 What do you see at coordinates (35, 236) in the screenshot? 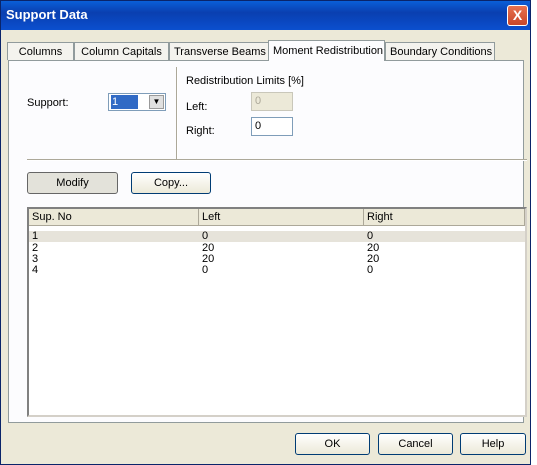
I see `cell-sup-no: 1` at bounding box center [35, 236].